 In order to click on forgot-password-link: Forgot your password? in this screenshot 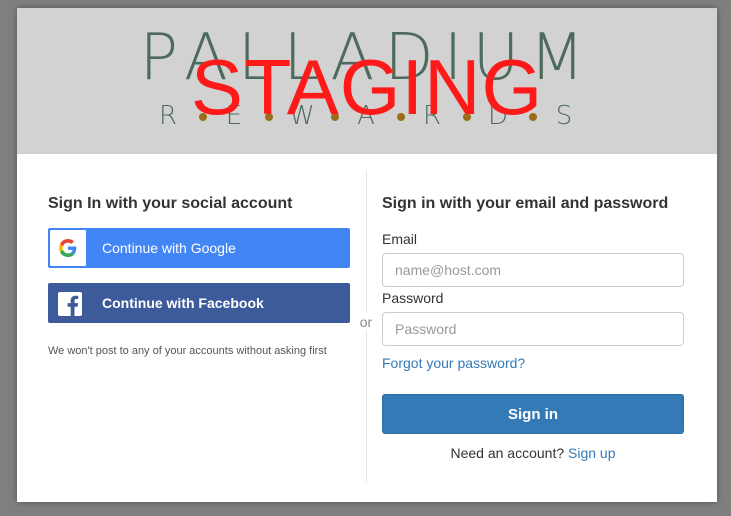, I will do `click(453, 363)`.